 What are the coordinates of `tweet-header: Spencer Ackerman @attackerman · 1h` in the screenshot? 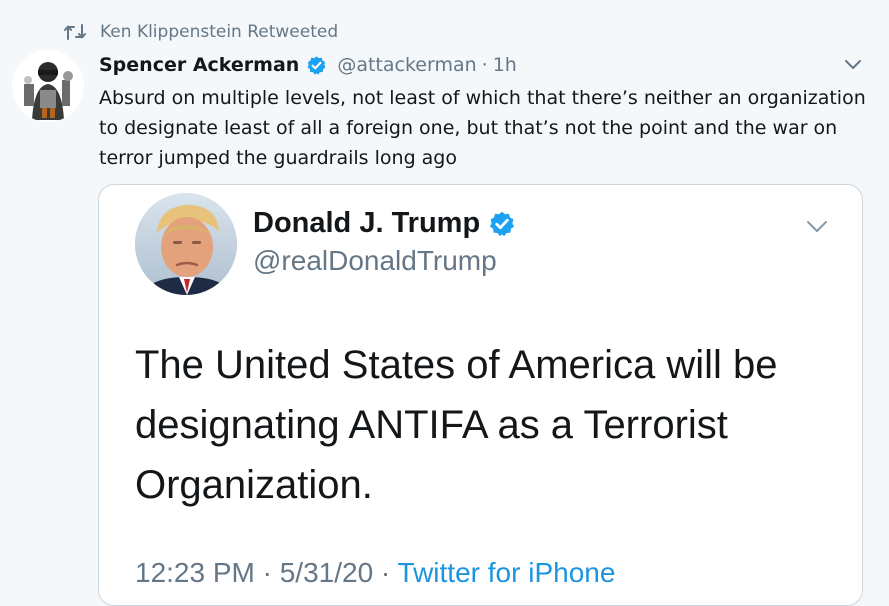 It's located at (308, 65).